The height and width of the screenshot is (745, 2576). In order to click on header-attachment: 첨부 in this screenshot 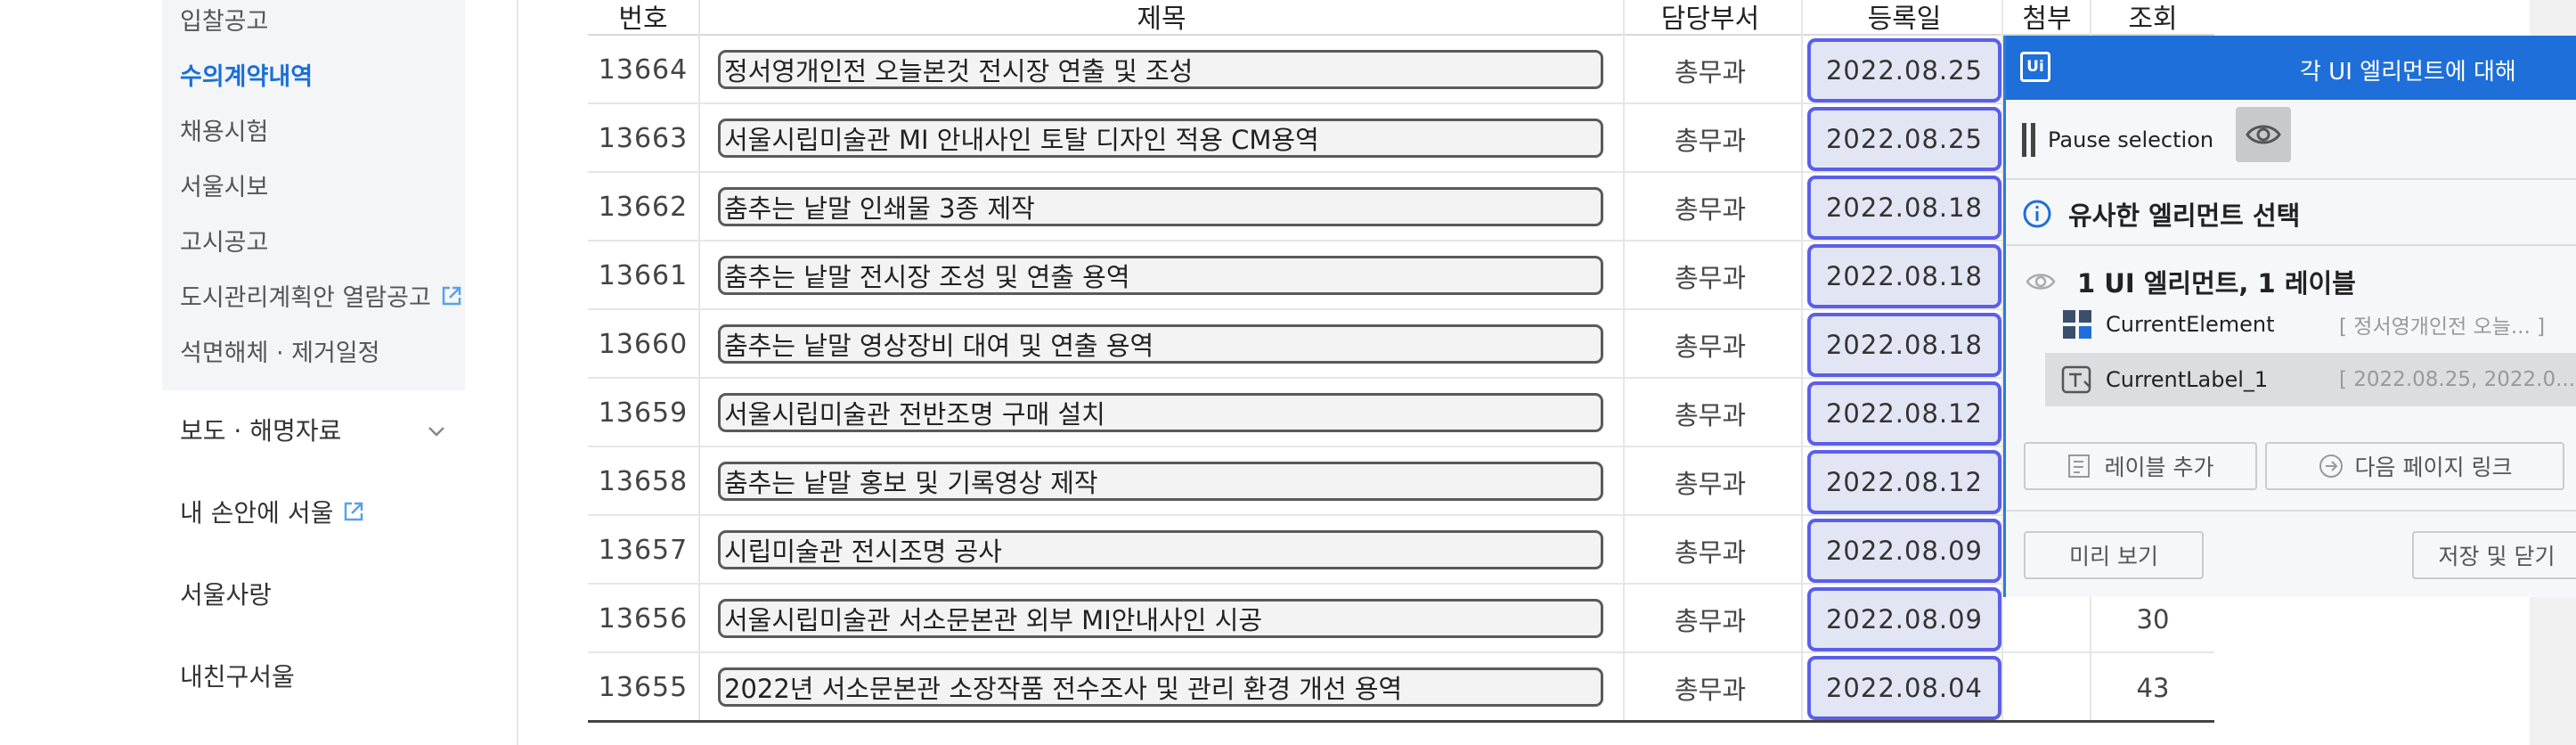, I will do `click(2047, 19)`.